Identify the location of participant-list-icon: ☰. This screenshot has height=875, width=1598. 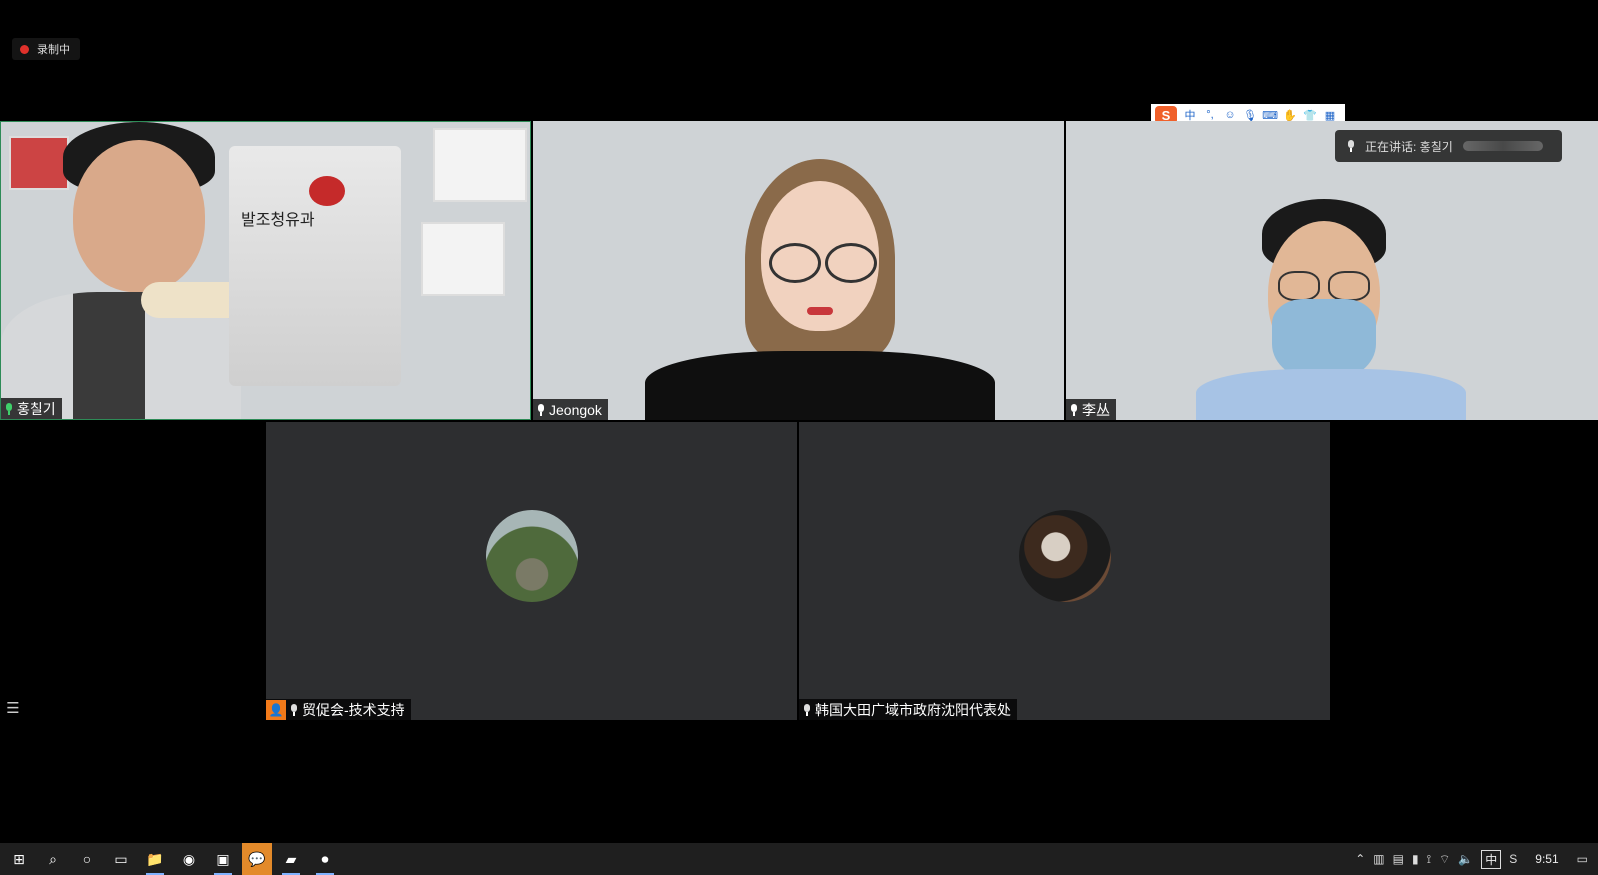
(13, 709).